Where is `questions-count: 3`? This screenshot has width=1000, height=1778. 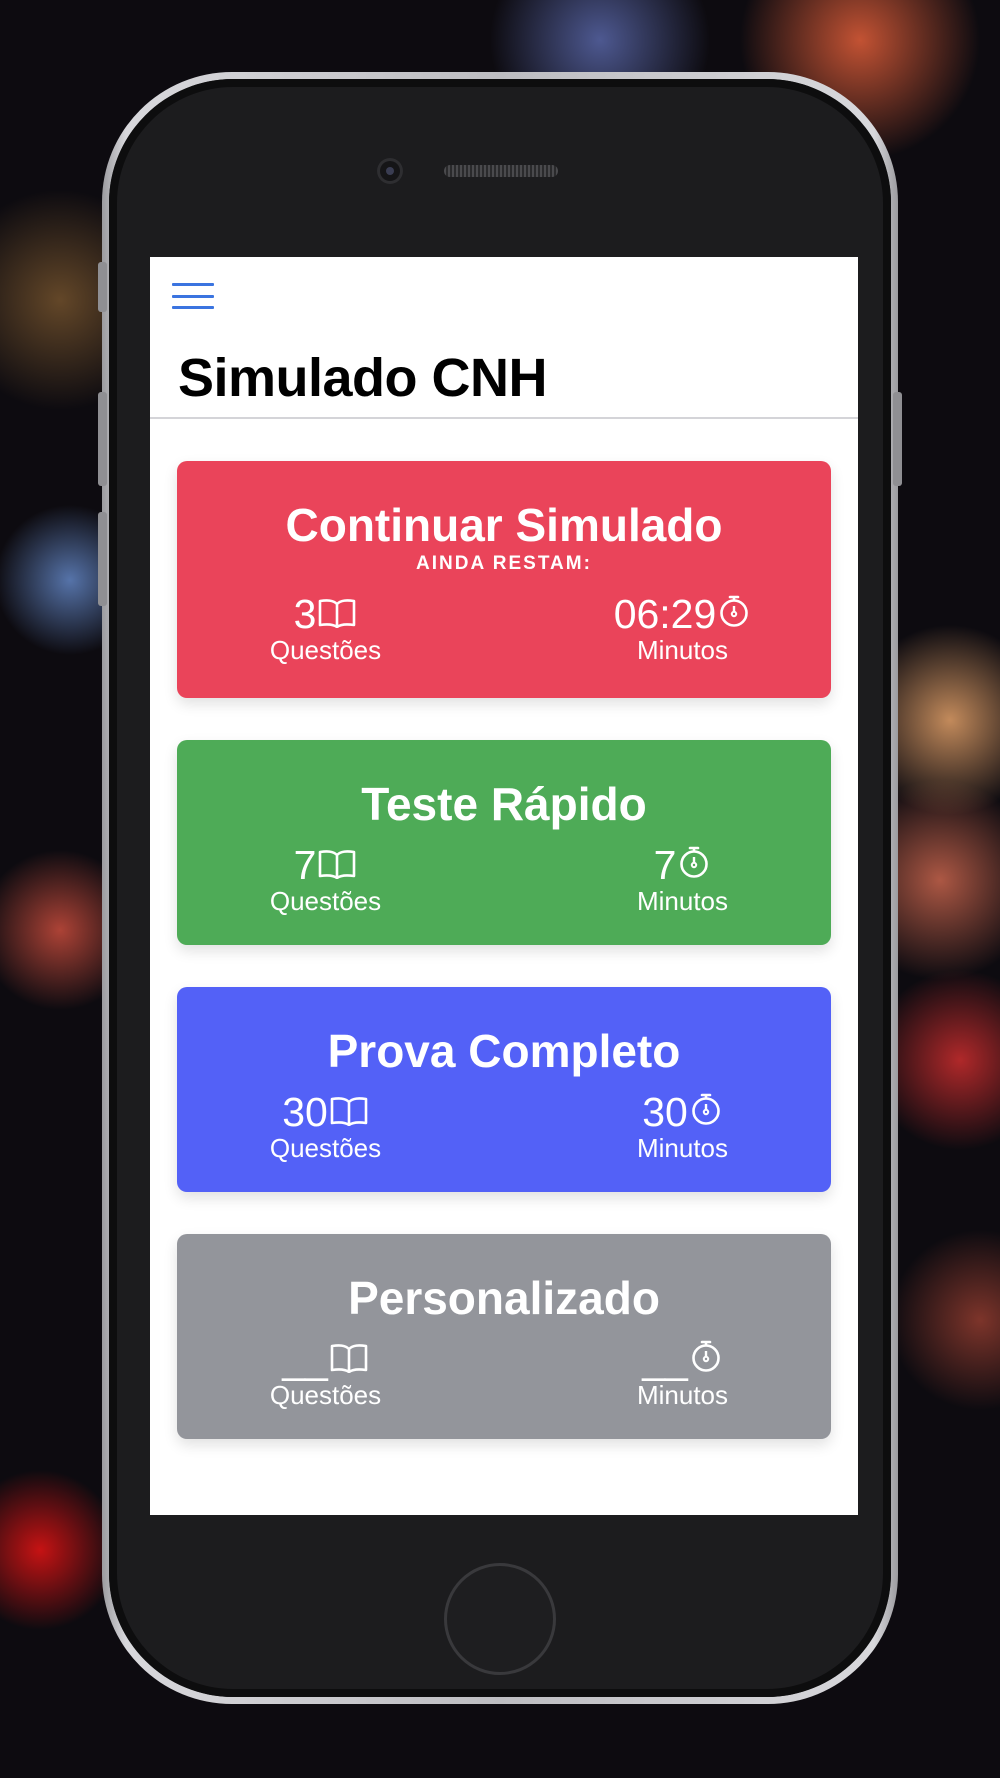
questions-count: 3 is located at coordinates (305, 614).